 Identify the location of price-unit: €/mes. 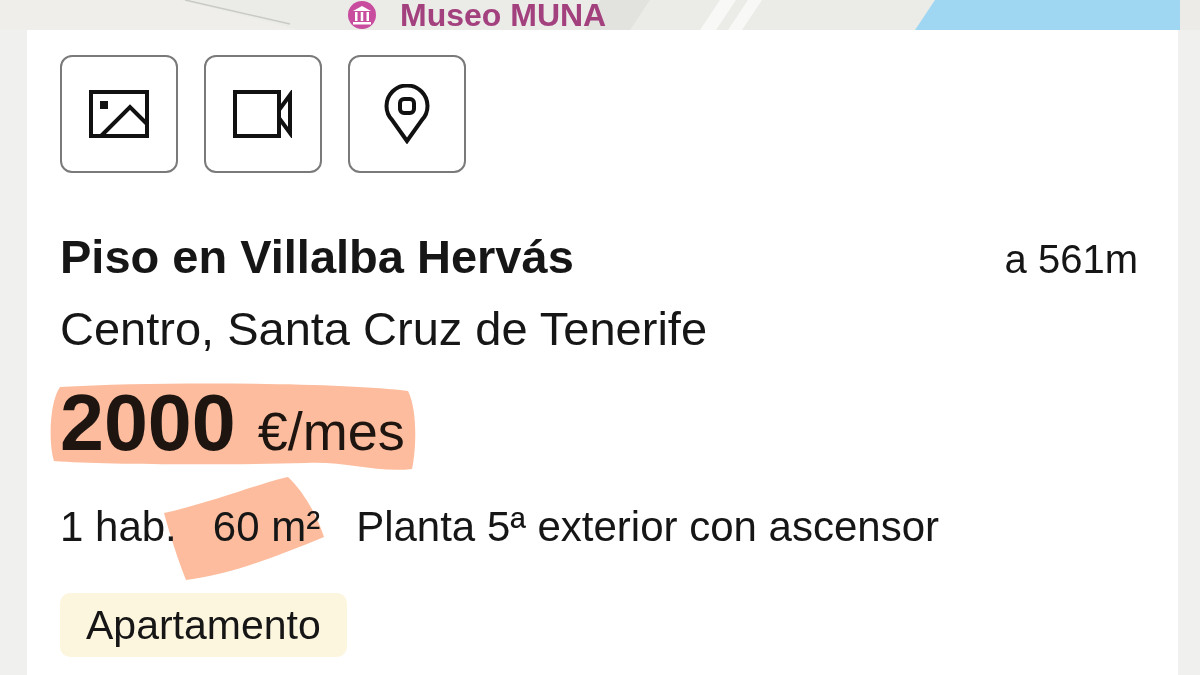
(331, 431).